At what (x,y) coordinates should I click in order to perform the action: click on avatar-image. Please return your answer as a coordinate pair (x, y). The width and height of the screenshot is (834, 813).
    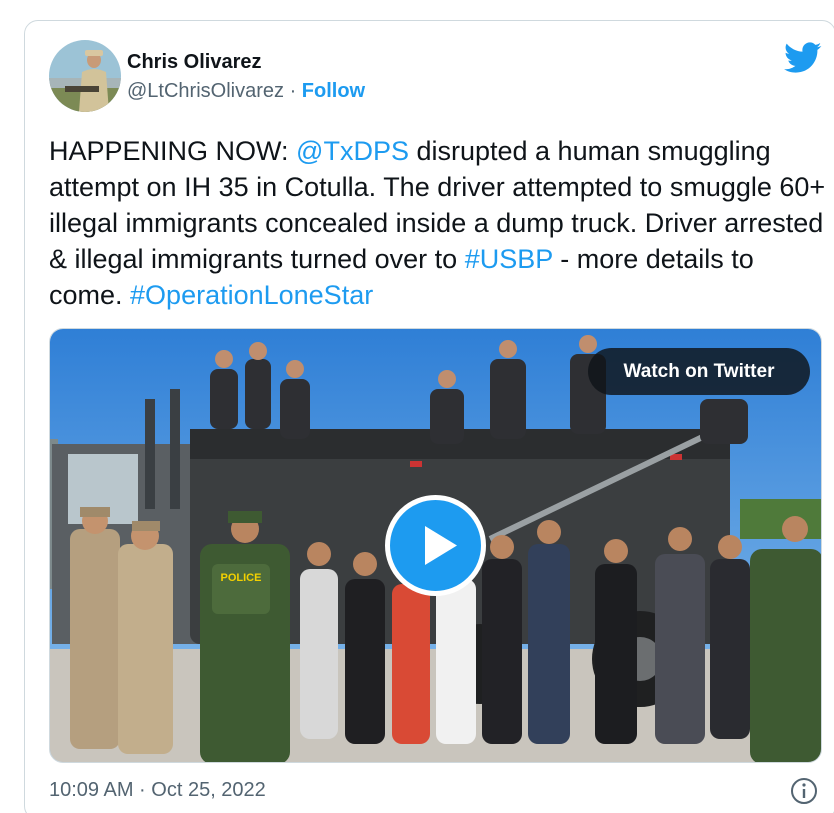
    Looking at the image, I should click on (85, 76).